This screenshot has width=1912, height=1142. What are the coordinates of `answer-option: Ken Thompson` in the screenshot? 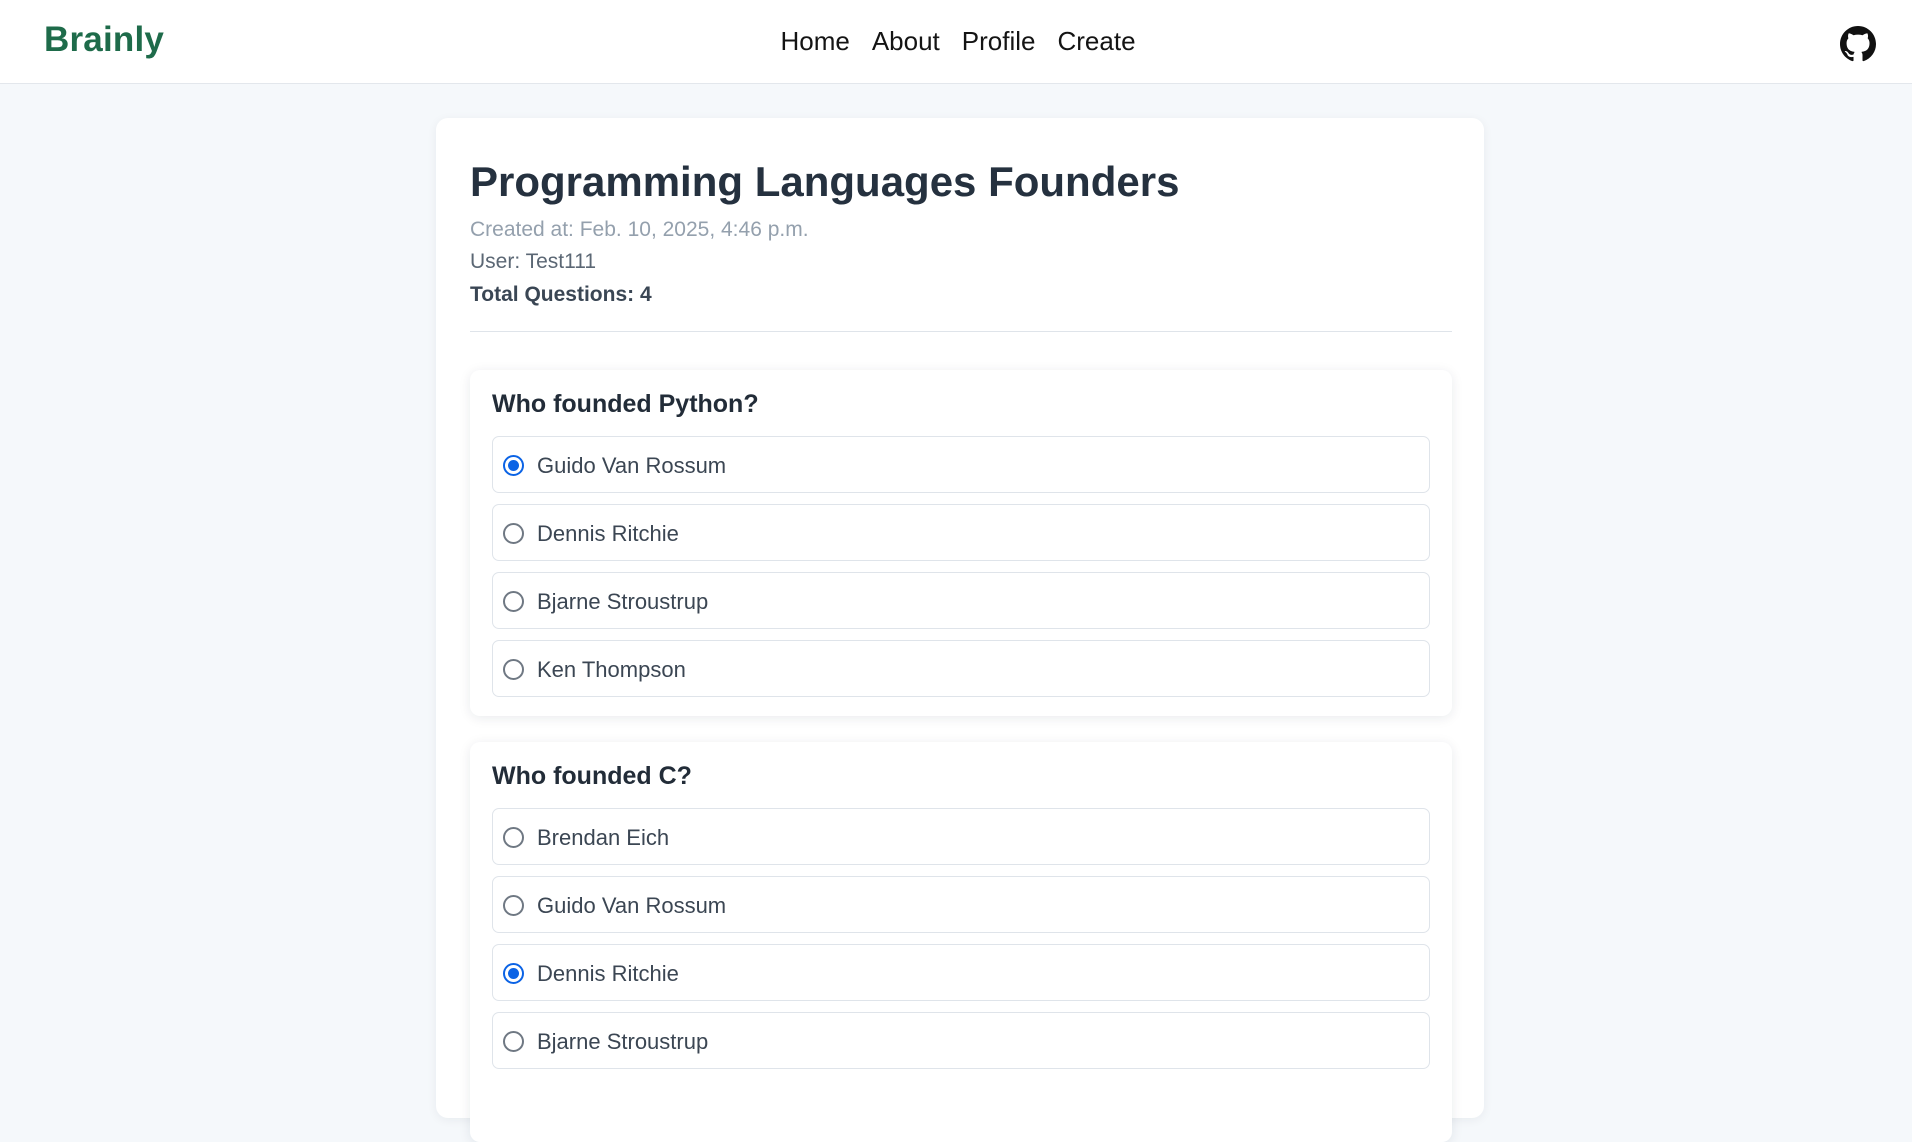 It's located at (961, 668).